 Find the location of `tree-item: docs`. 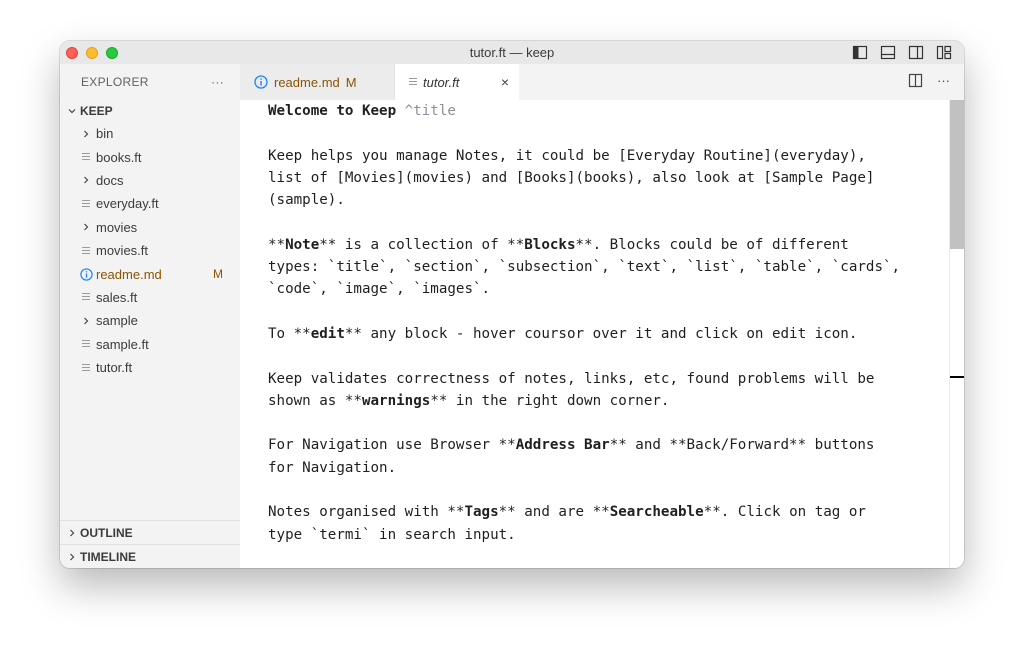

tree-item: docs is located at coordinates (150, 180).